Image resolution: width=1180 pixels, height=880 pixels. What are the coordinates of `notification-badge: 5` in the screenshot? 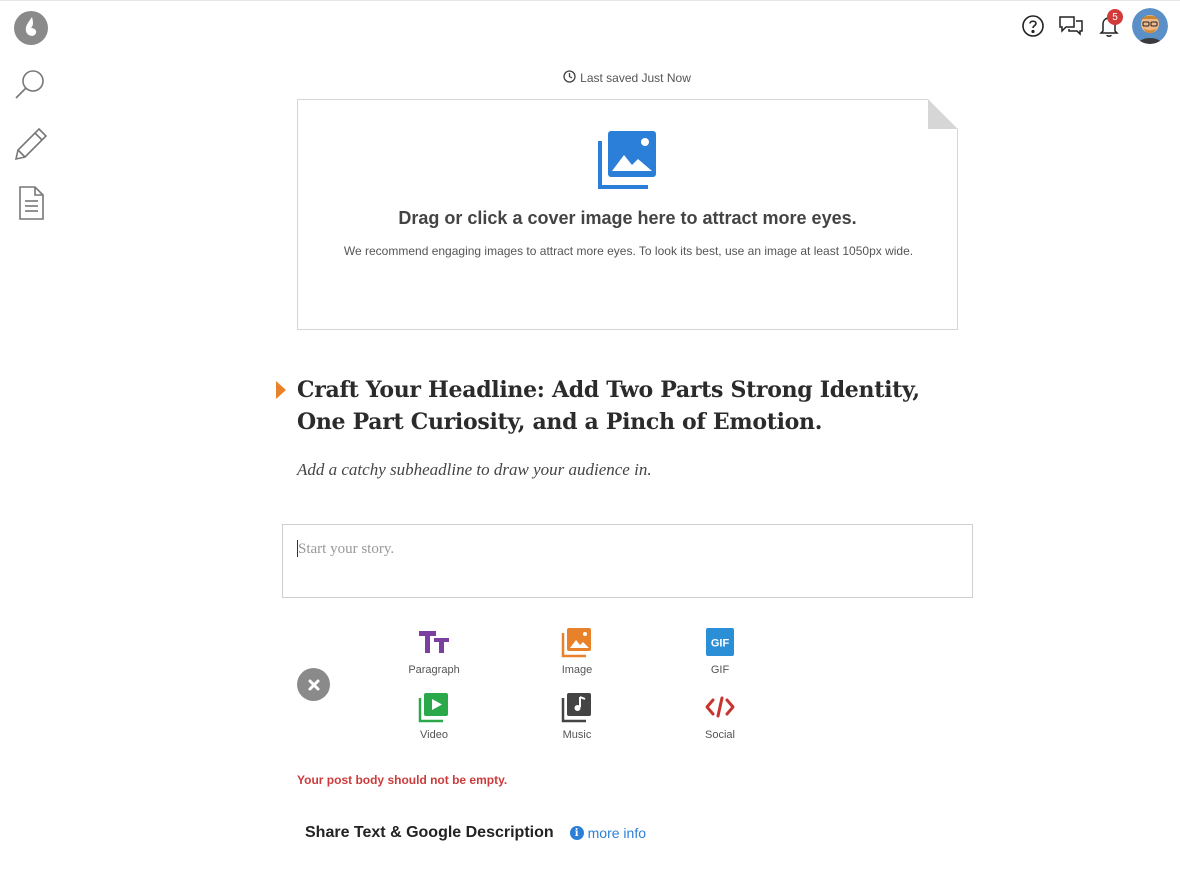 It's located at (1115, 17).